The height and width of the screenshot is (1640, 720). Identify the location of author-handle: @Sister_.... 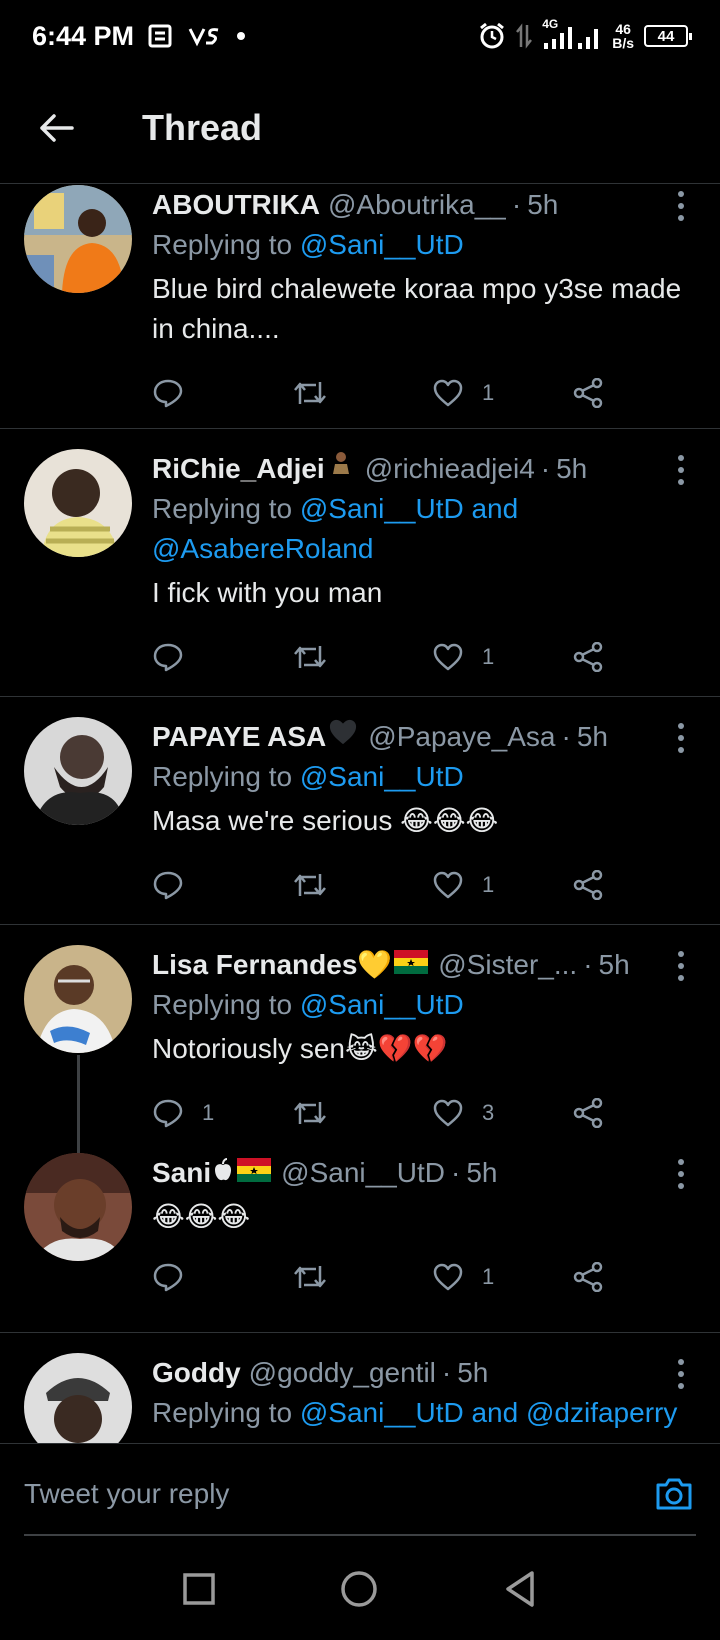
(507, 965).